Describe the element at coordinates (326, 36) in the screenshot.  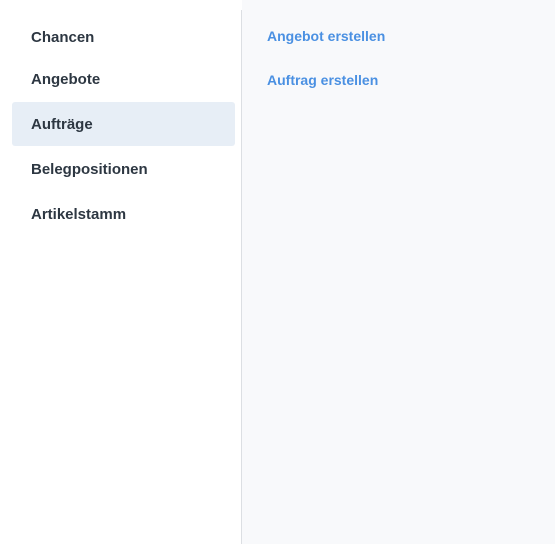
I see `create-offer-link: Angebot erstellen` at that location.